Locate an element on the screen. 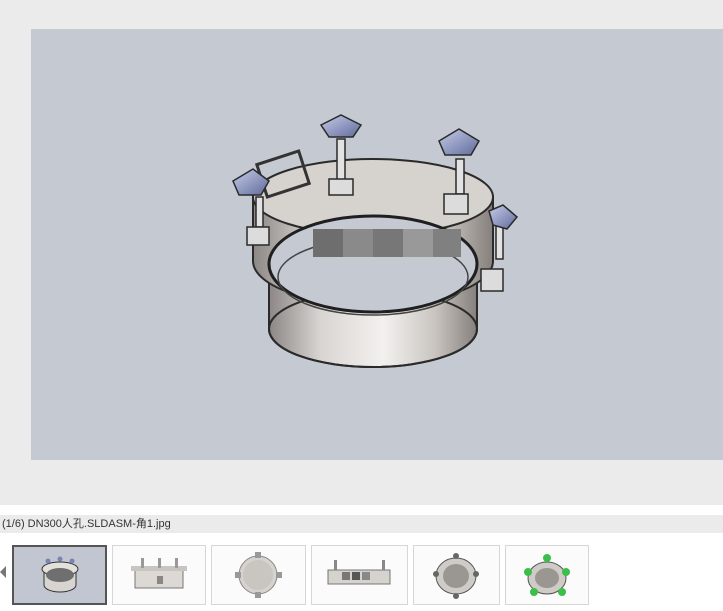  manway-render-iso is located at coordinates (456, 576).